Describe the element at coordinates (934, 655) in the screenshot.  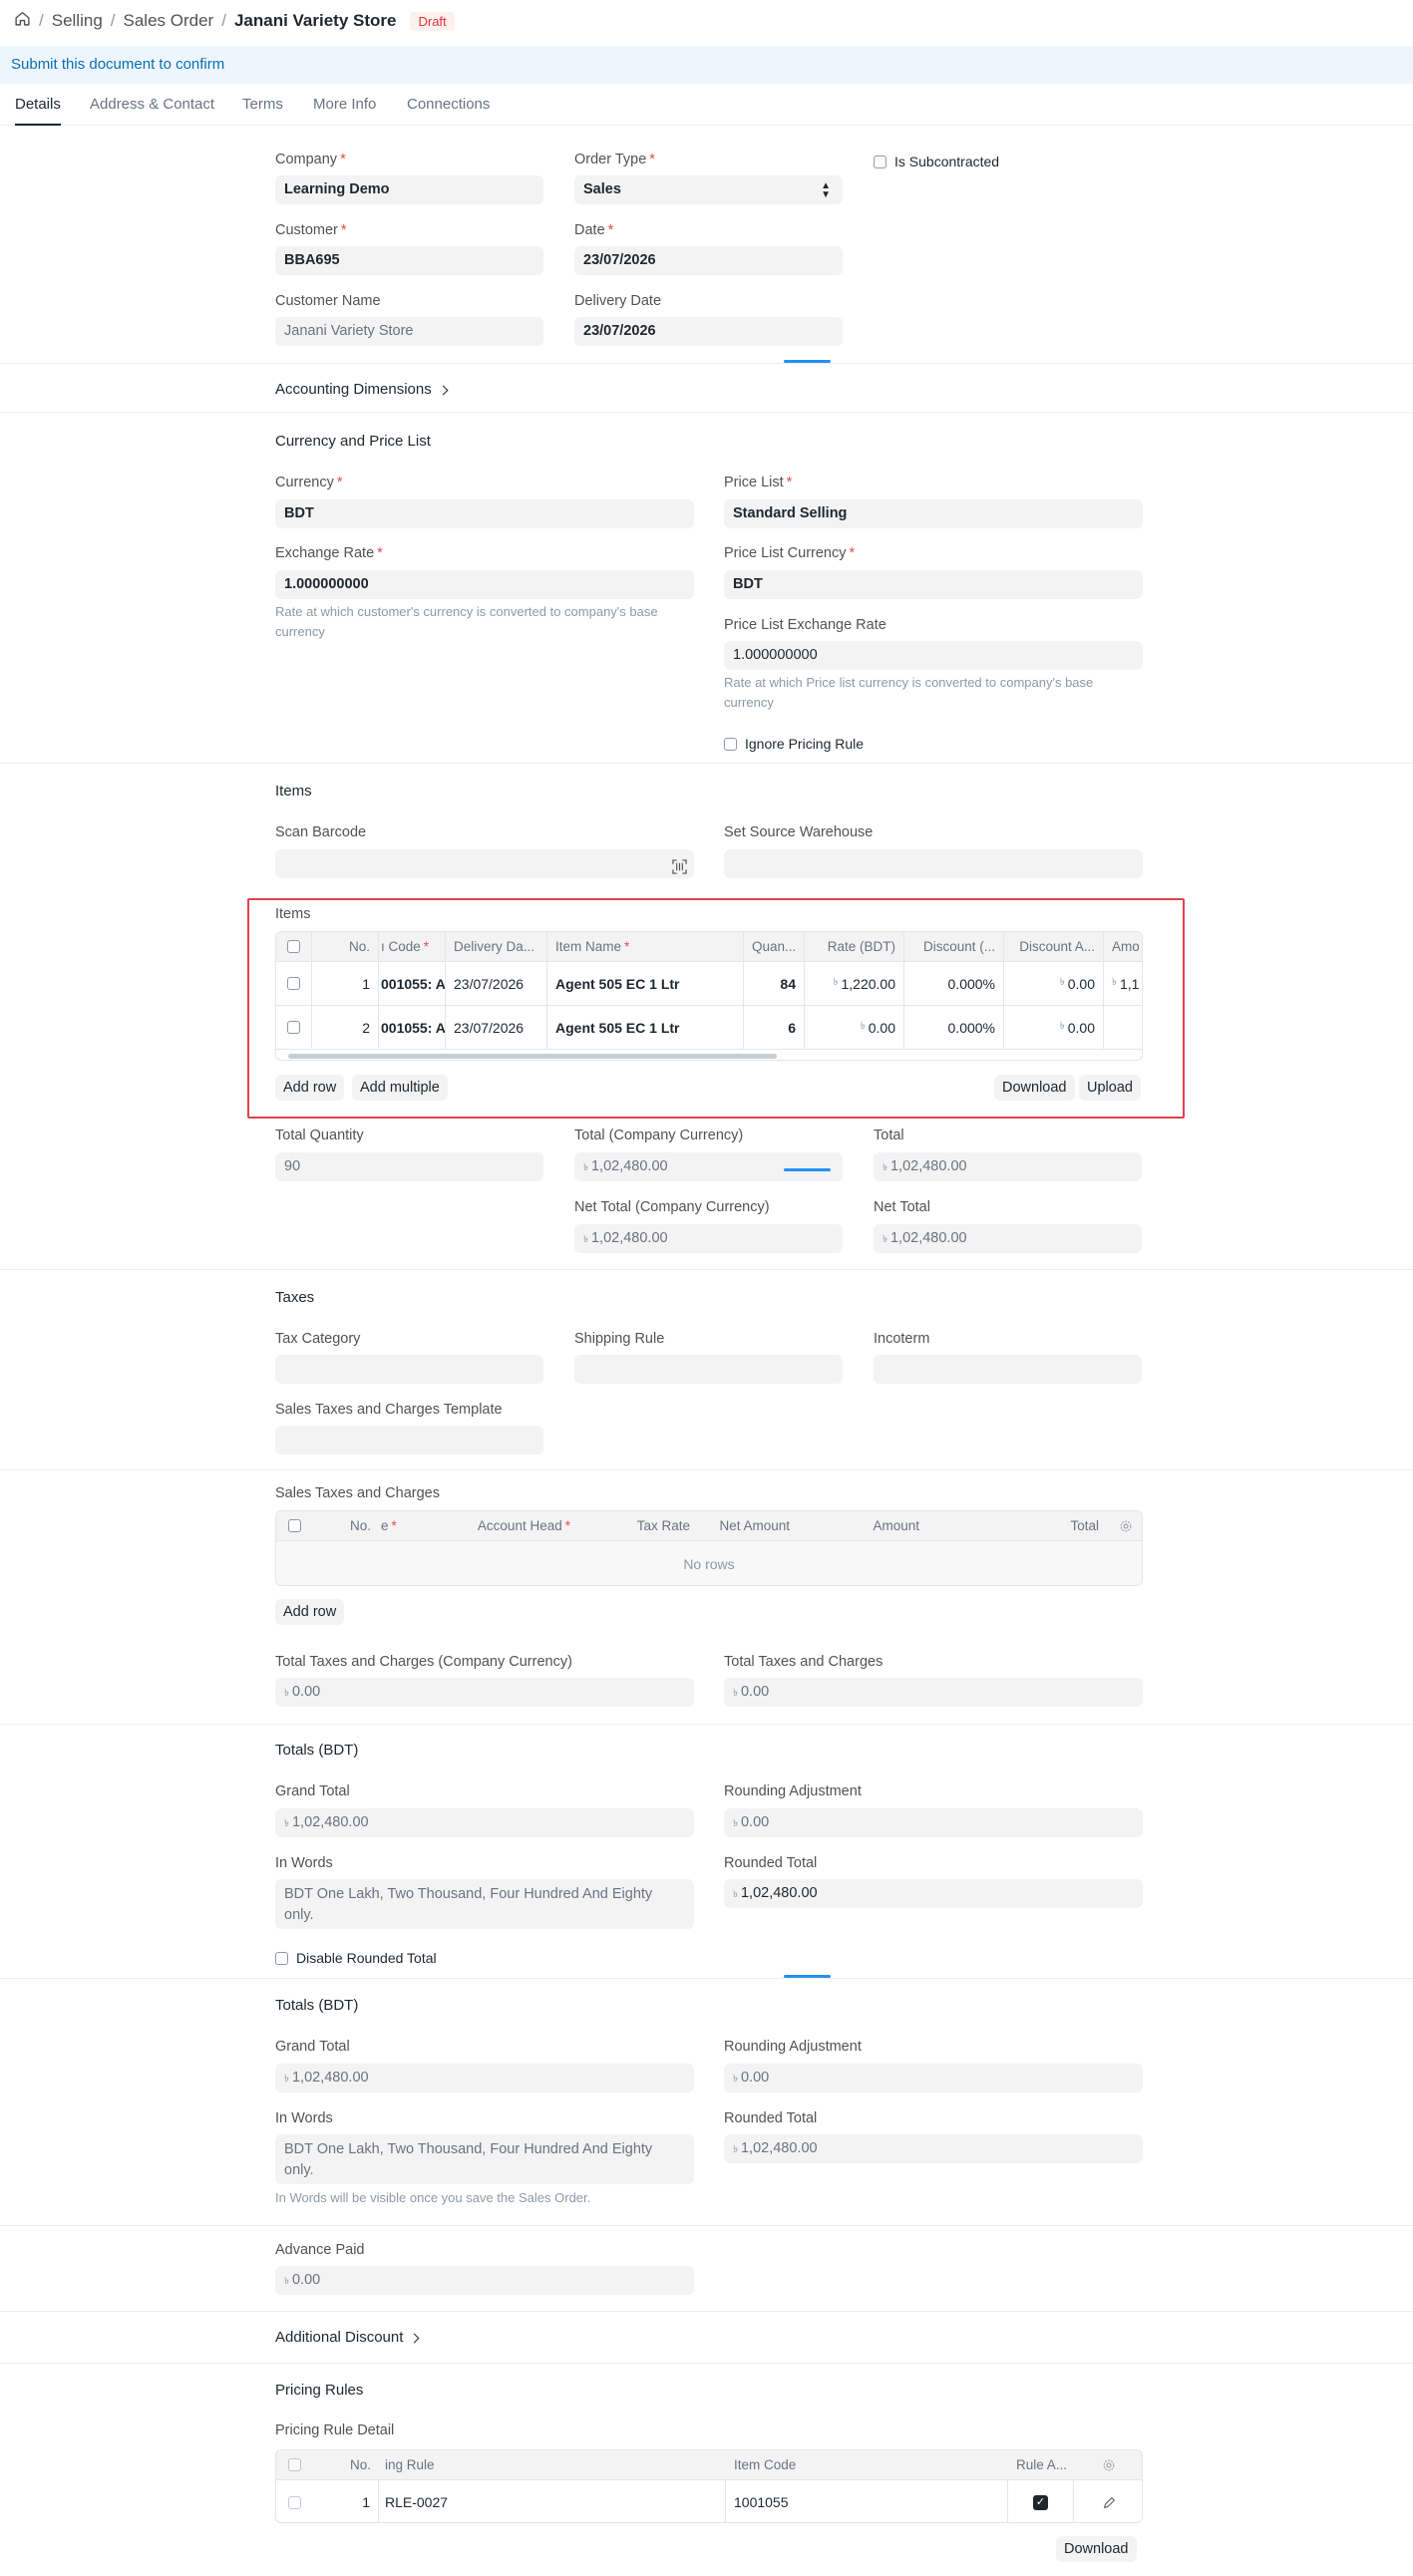
I see `price-list-exchange-rate-field: 1.000000000` at that location.